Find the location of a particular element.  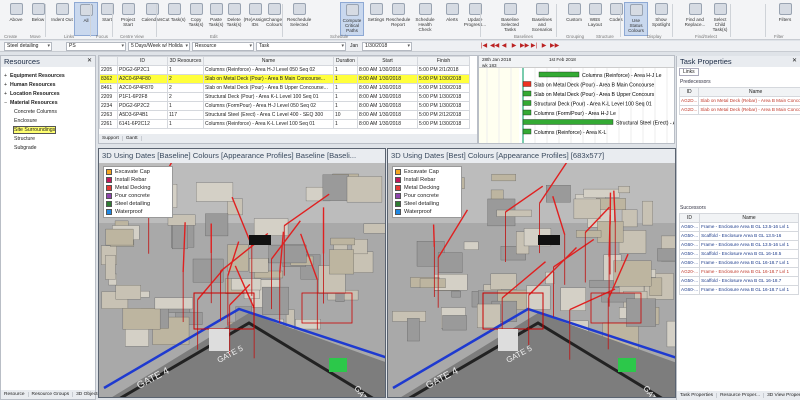

tab-1: Resource Groups is located at coordinates (51, 394).